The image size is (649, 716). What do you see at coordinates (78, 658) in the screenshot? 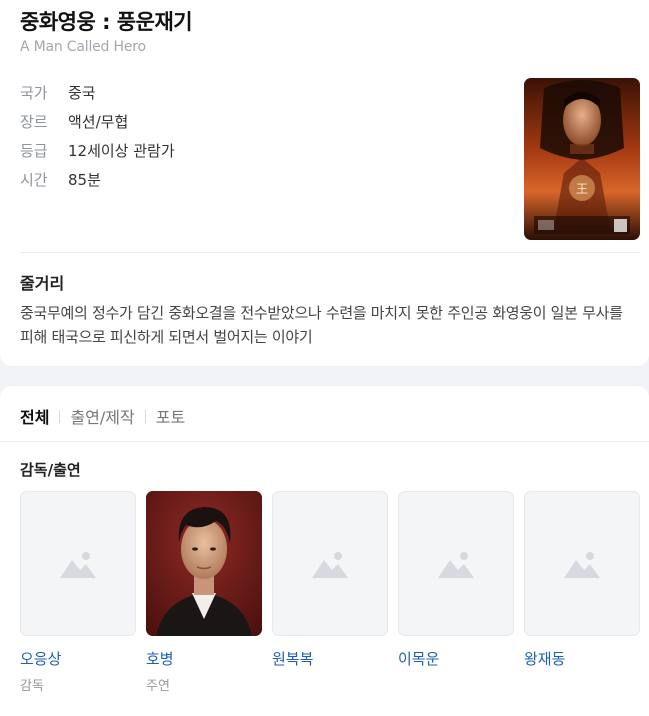
I see `person-name: 오응상` at bounding box center [78, 658].